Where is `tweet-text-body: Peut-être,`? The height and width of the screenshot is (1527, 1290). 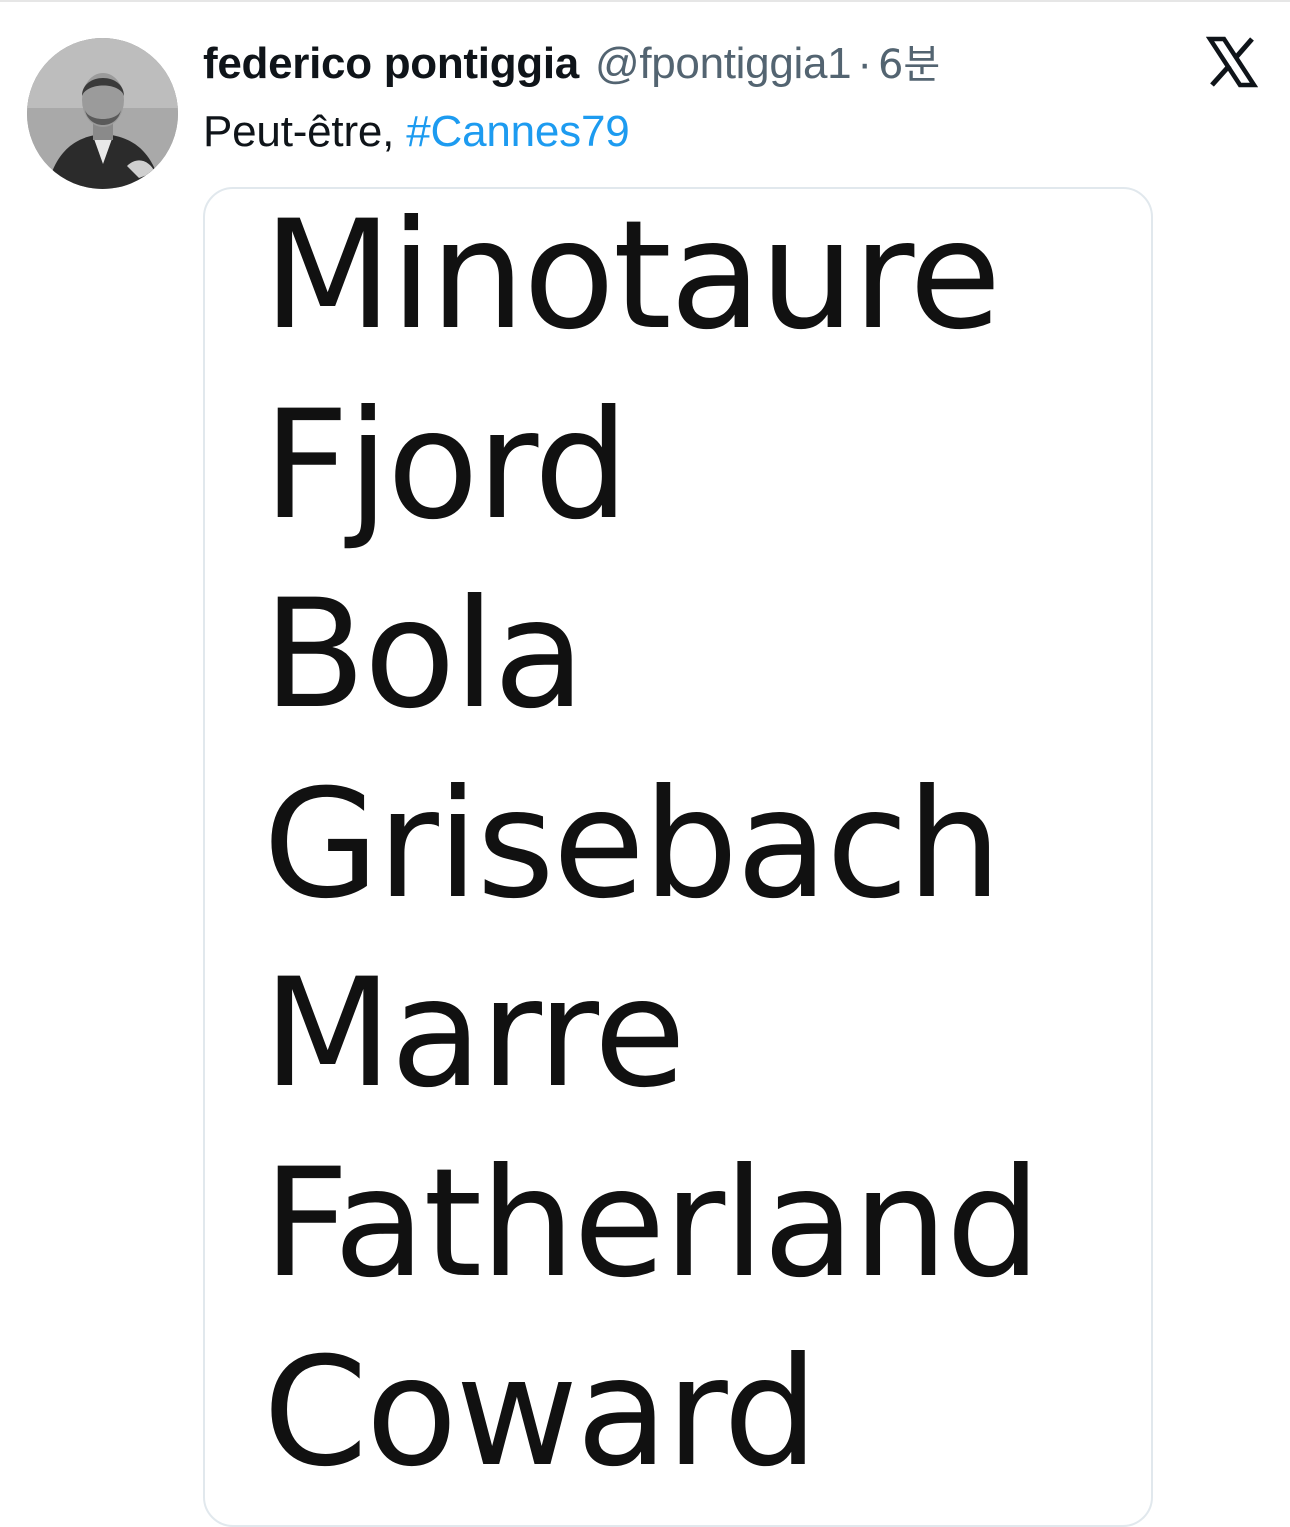 tweet-text-body: Peut-être, is located at coordinates (299, 131).